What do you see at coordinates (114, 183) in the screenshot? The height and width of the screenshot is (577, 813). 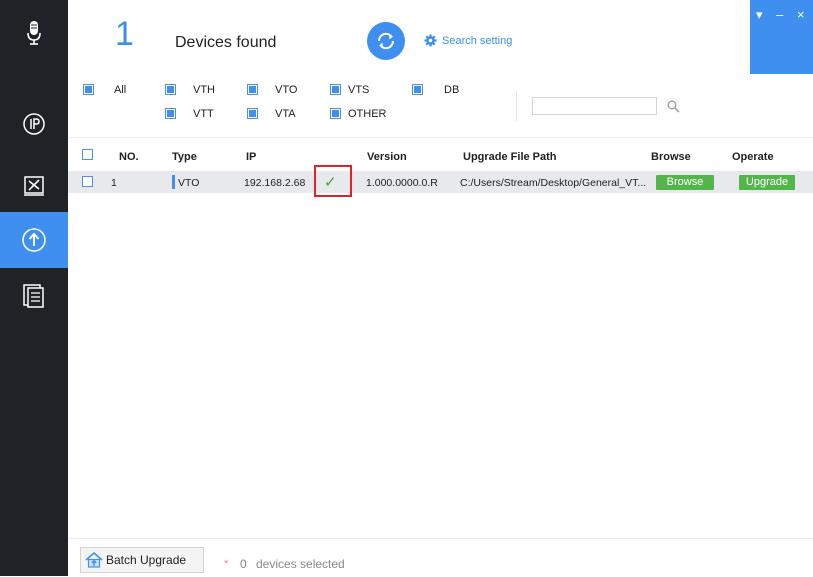 I see `row-no: 1` at bounding box center [114, 183].